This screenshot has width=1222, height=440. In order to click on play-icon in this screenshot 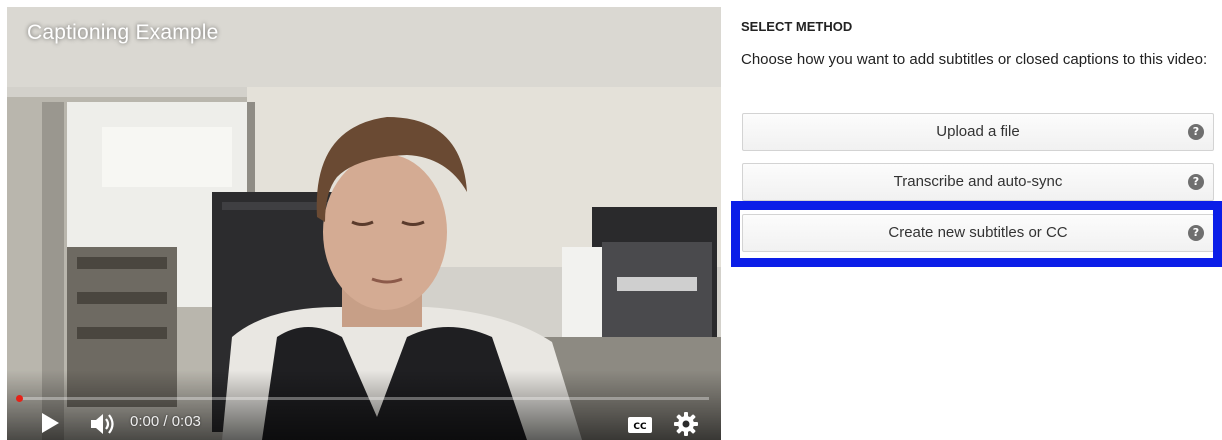, I will do `click(50, 423)`.